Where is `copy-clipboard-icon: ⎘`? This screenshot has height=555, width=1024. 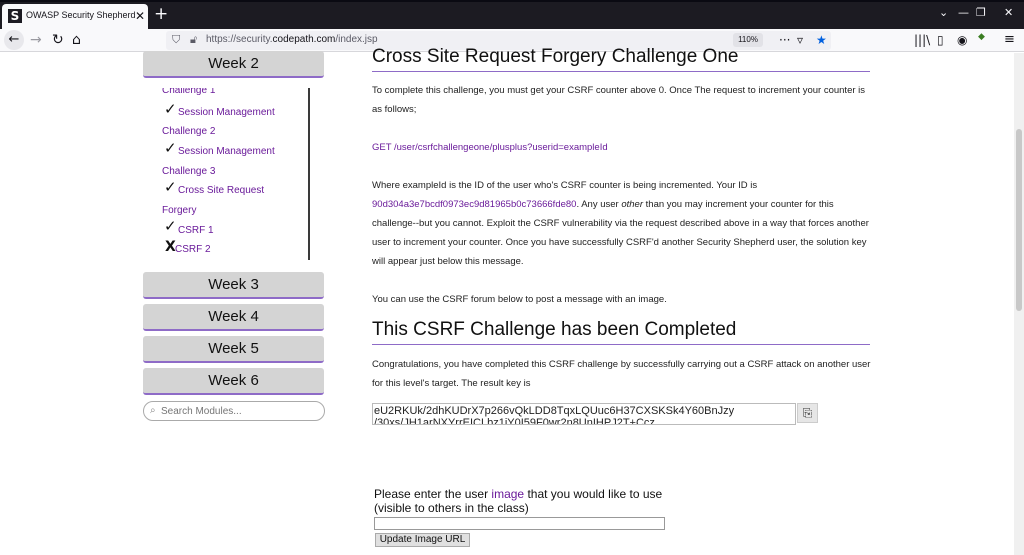
copy-clipboard-icon: ⎘ is located at coordinates (807, 413).